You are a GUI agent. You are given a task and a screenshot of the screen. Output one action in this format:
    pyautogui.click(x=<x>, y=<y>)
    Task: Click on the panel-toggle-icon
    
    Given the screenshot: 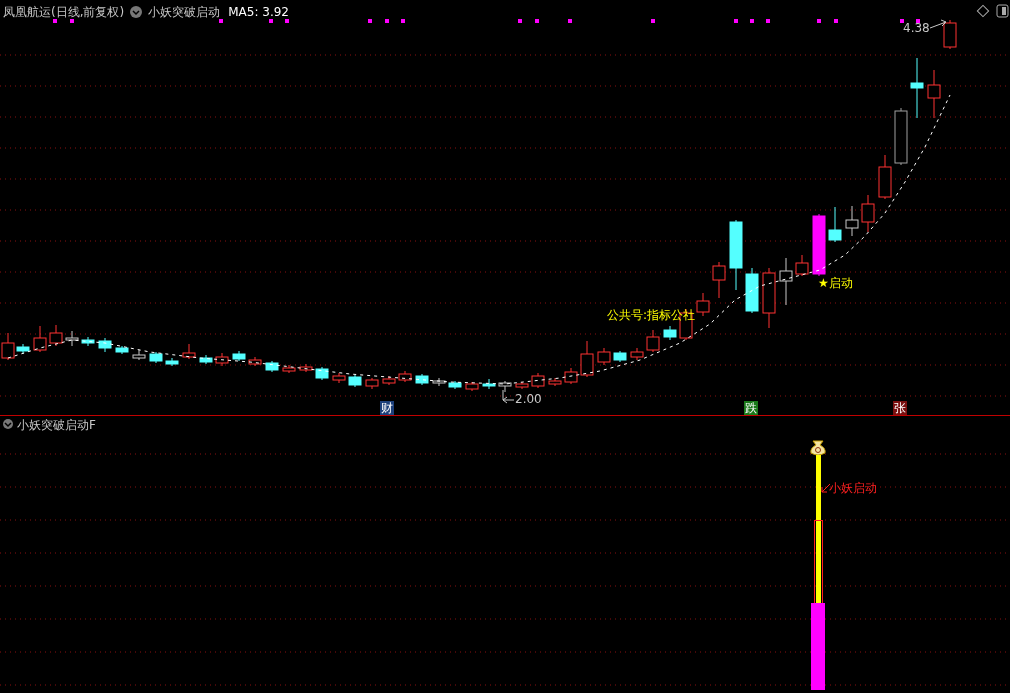 What is the action you would take?
    pyautogui.click(x=1002, y=11)
    